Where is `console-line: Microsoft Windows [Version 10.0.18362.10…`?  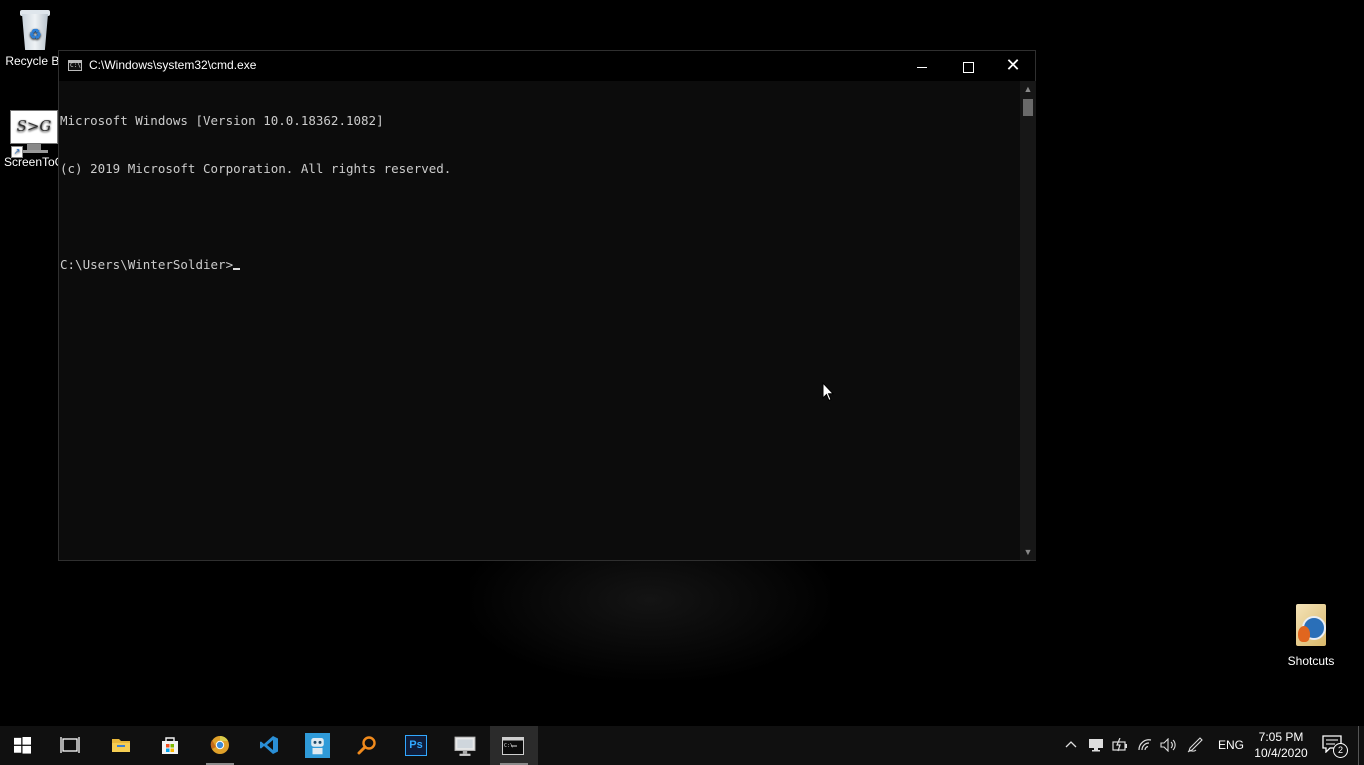 console-line: Microsoft Windows [Version 10.0.18362.10… is located at coordinates (222, 120).